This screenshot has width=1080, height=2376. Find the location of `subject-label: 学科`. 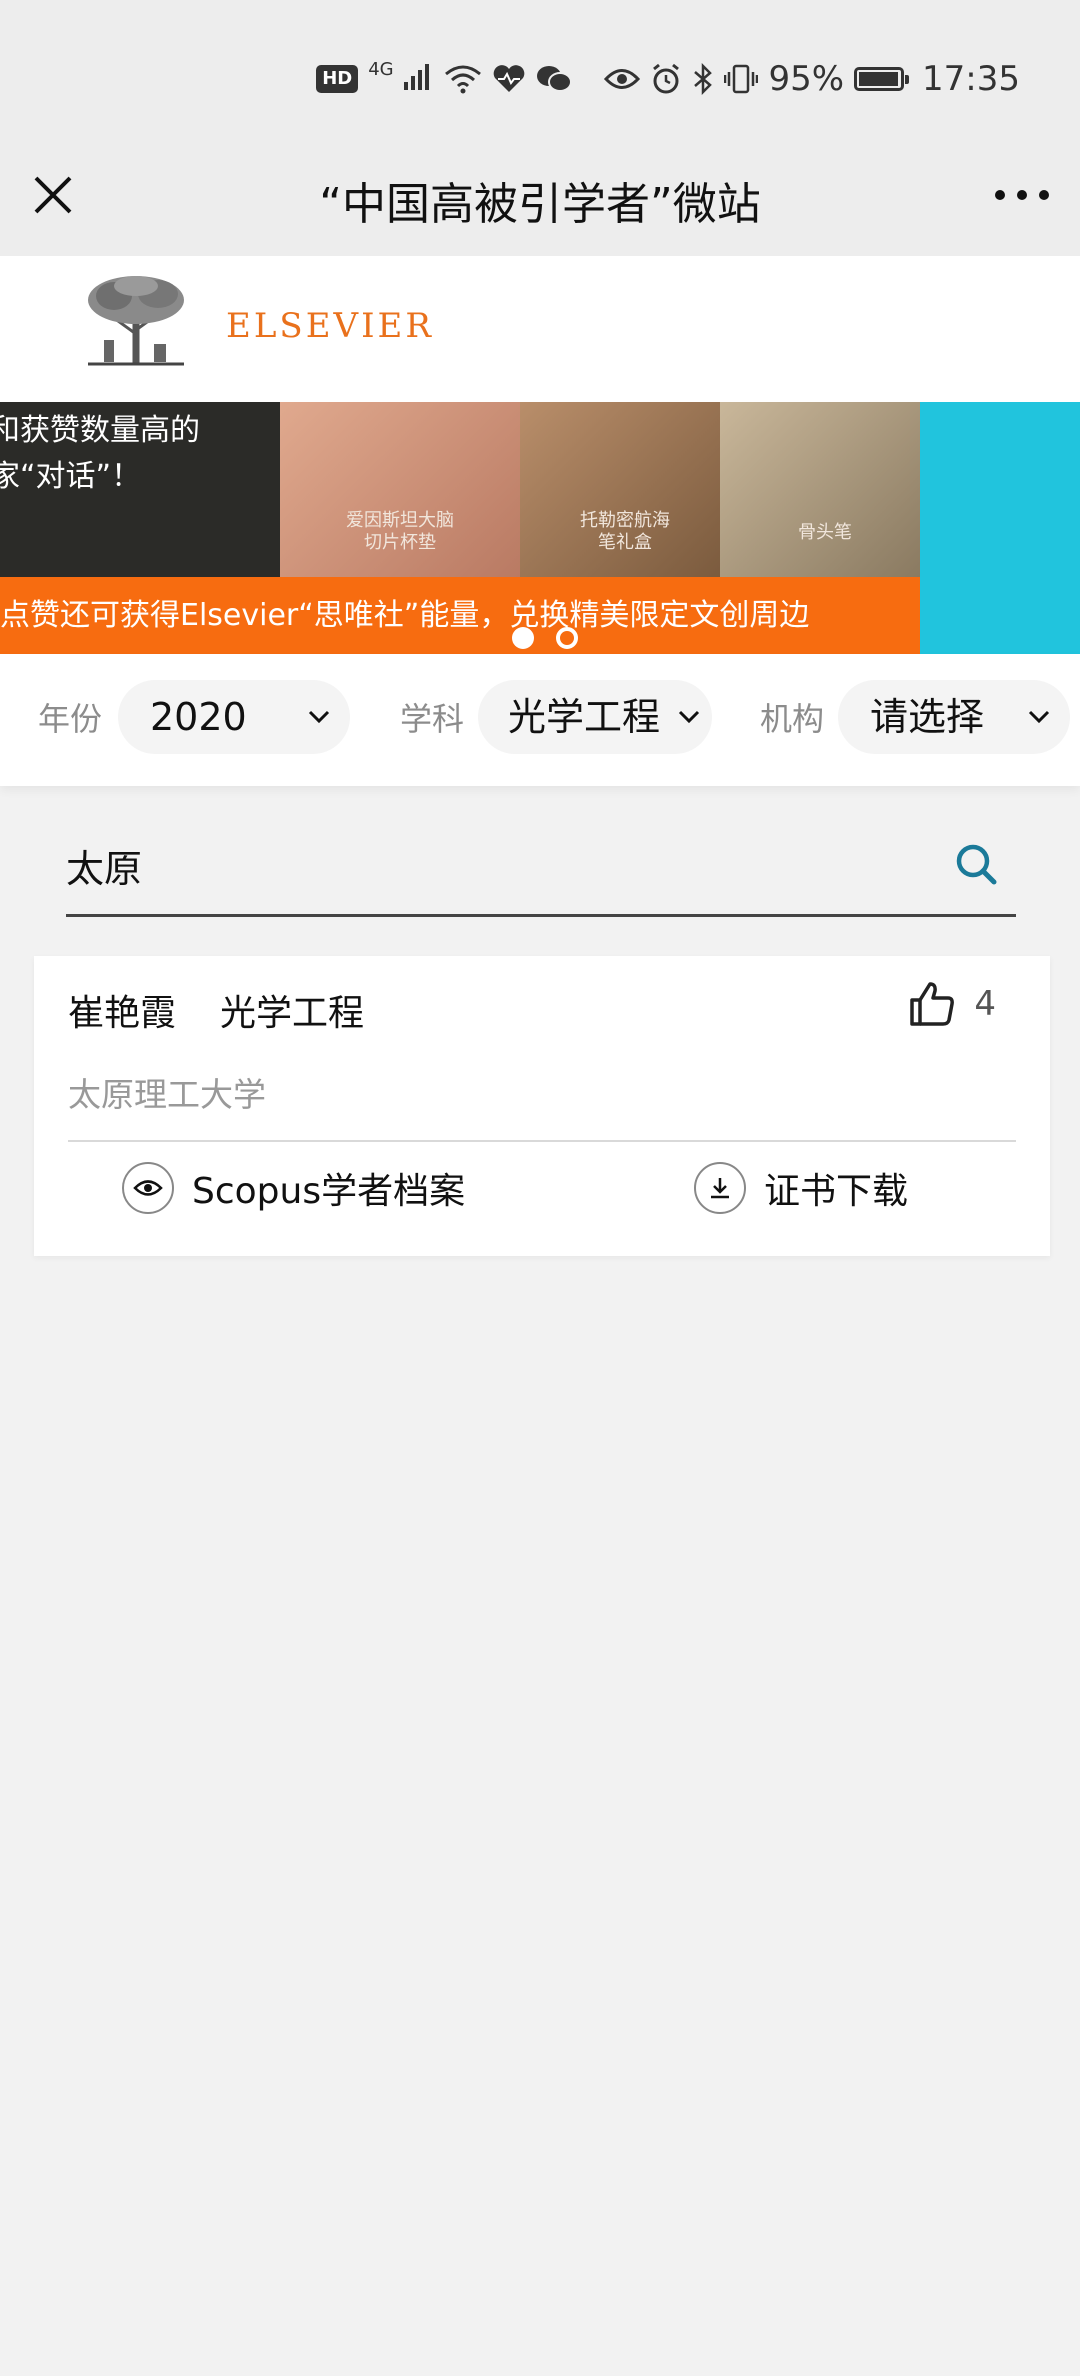

subject-label: 学科 is located at coordinates (432, 719).